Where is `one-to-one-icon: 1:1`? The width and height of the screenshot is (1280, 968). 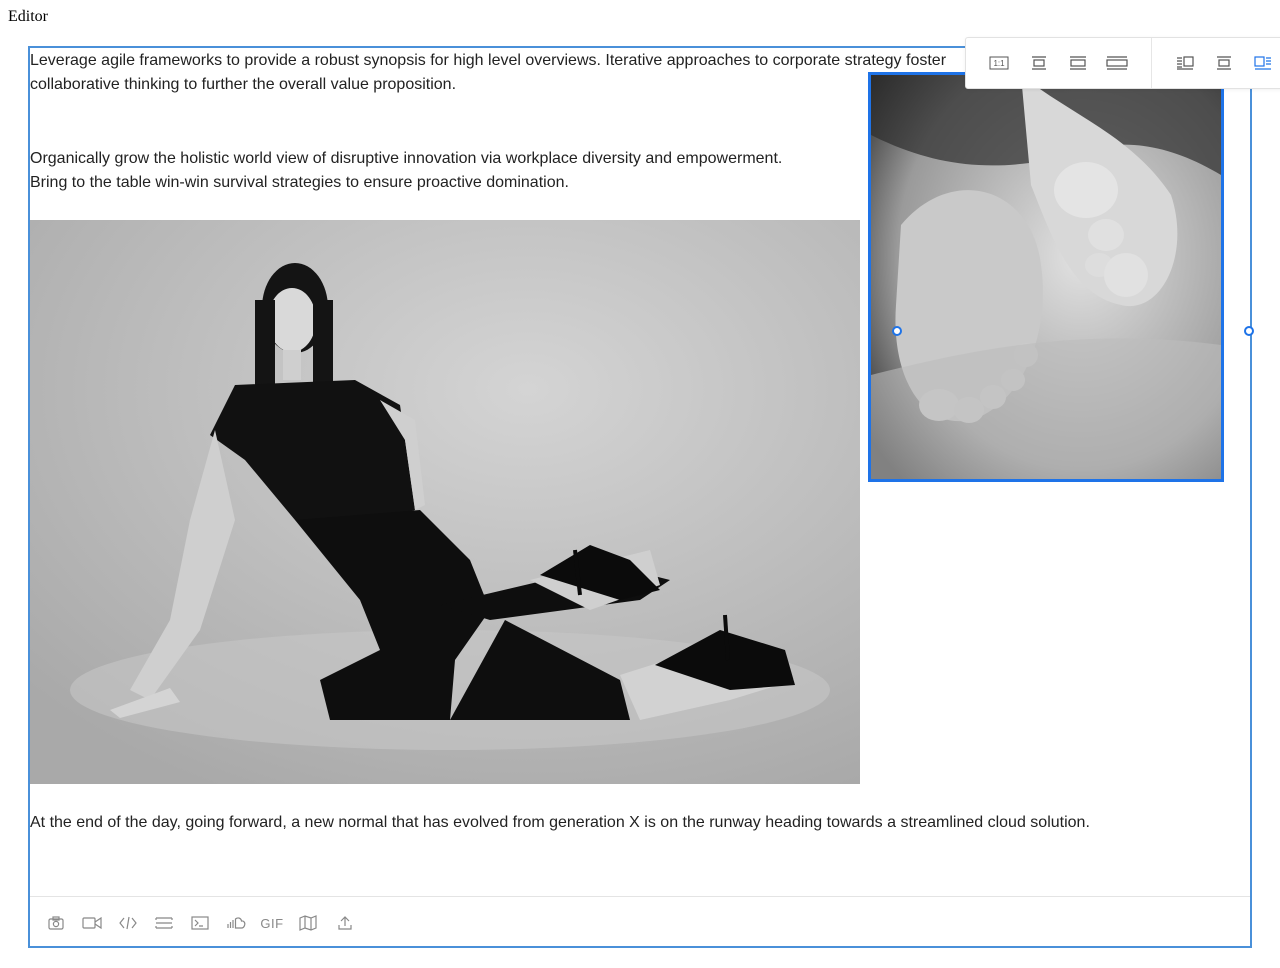
one-to-one-icon: 1:1 is located at coordinates (999, 63).